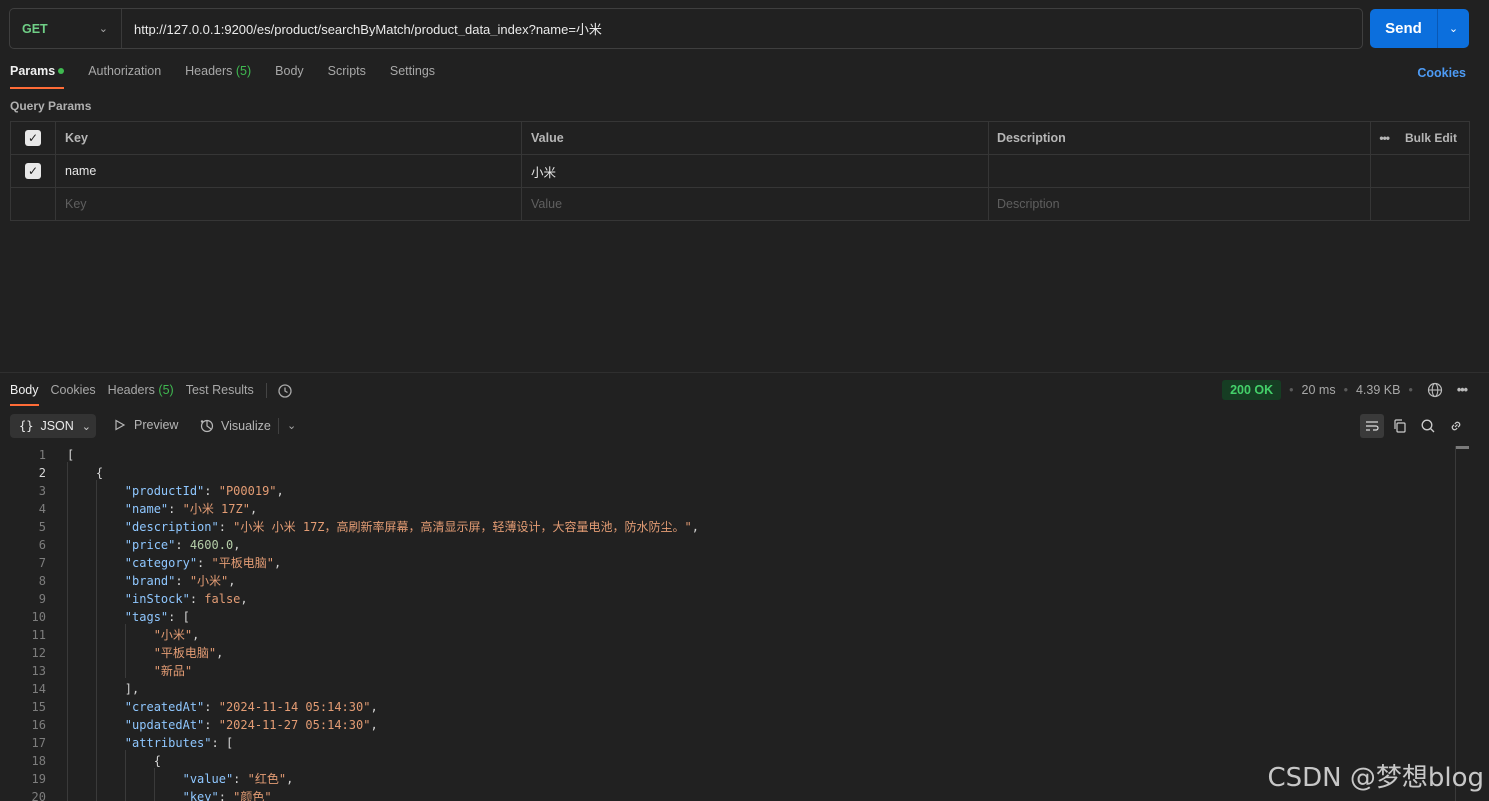 The height and width of the screenshot is (801, 1489). I want to click on wrap-lines-button, so click(1372, 426).